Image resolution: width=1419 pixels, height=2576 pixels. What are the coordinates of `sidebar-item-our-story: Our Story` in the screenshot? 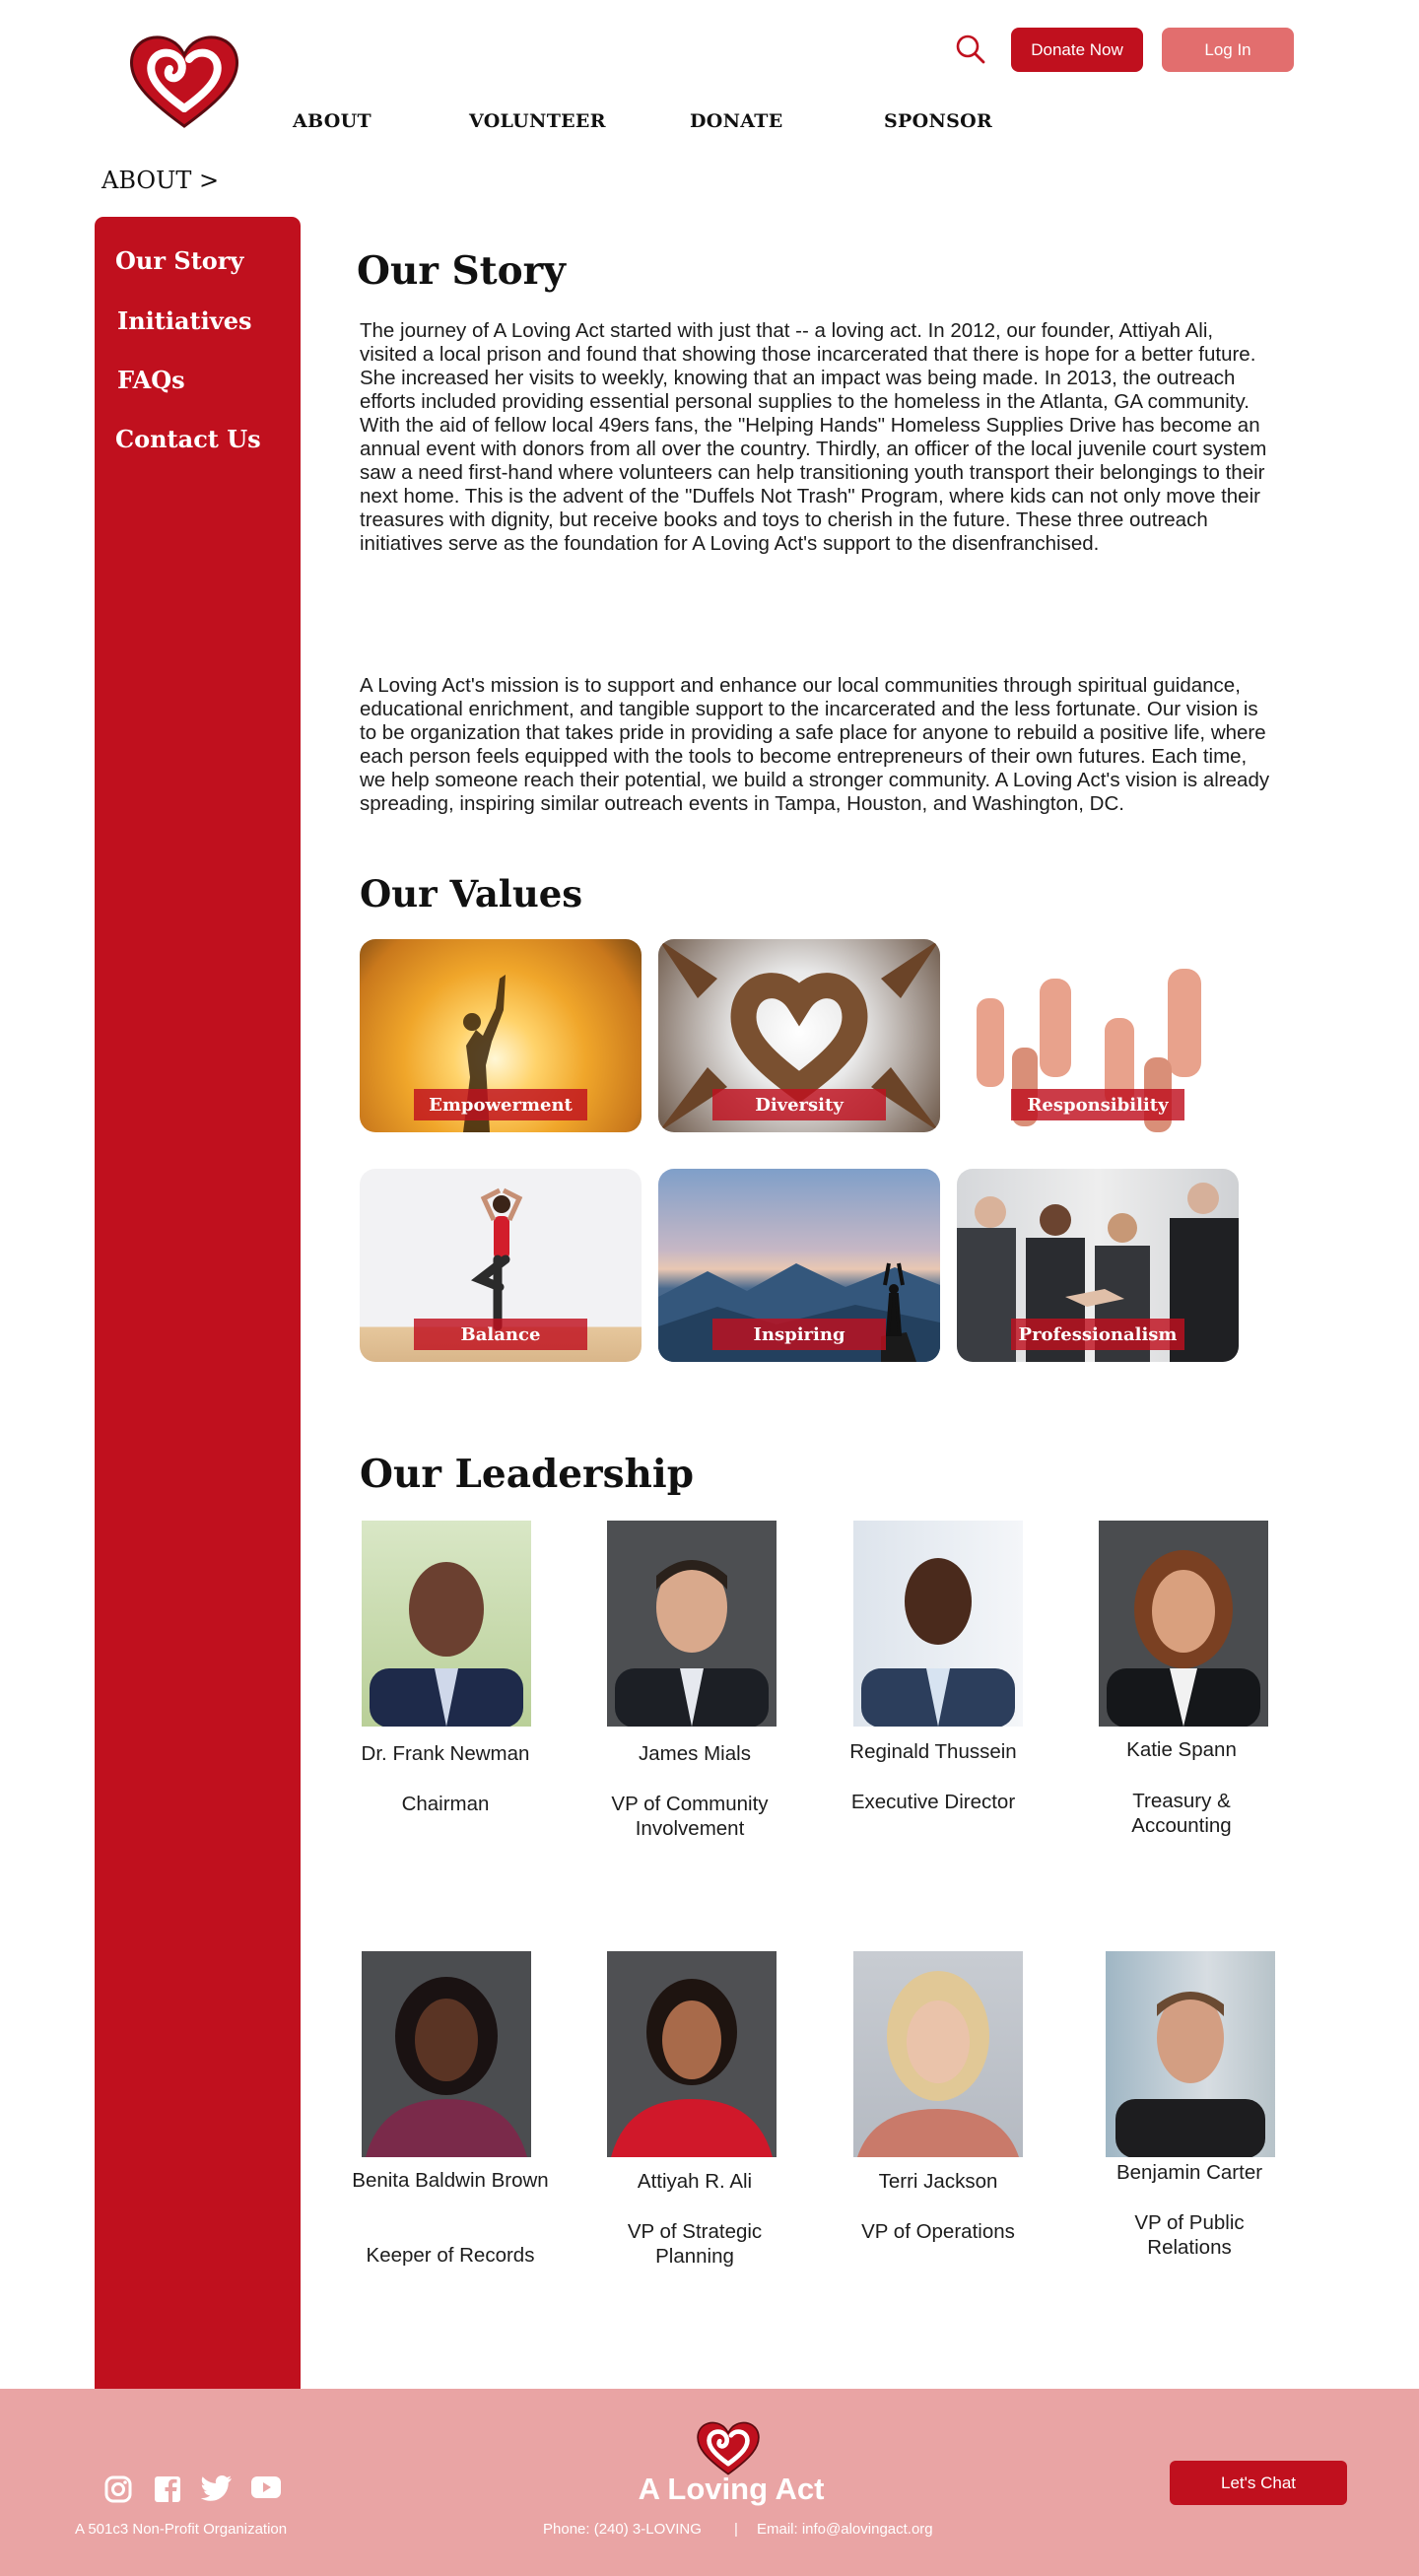 It's located at (179, 260).